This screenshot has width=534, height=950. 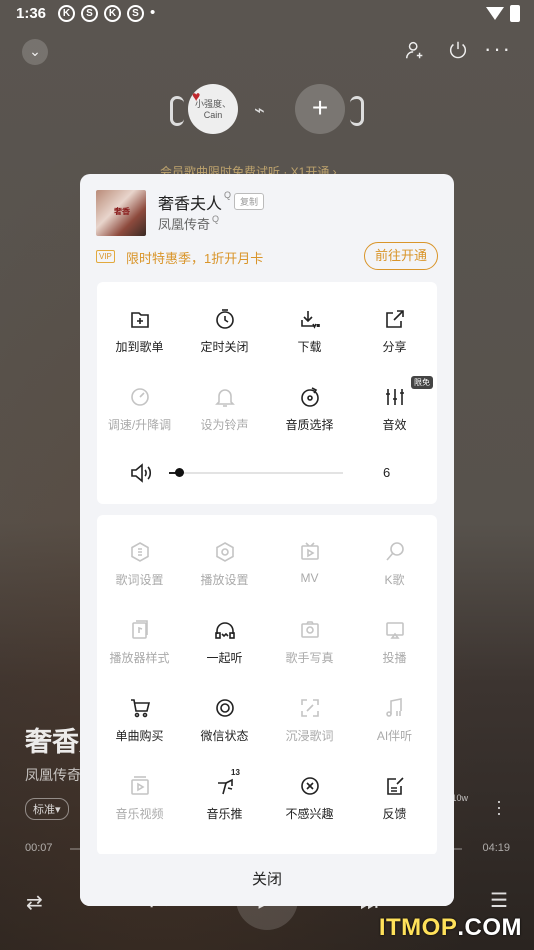 What do you see at coordinates (394, 724) in the screenshot?
I see `sheet-ai-dj-button: AI伴听` at bounding box center [394, 724].